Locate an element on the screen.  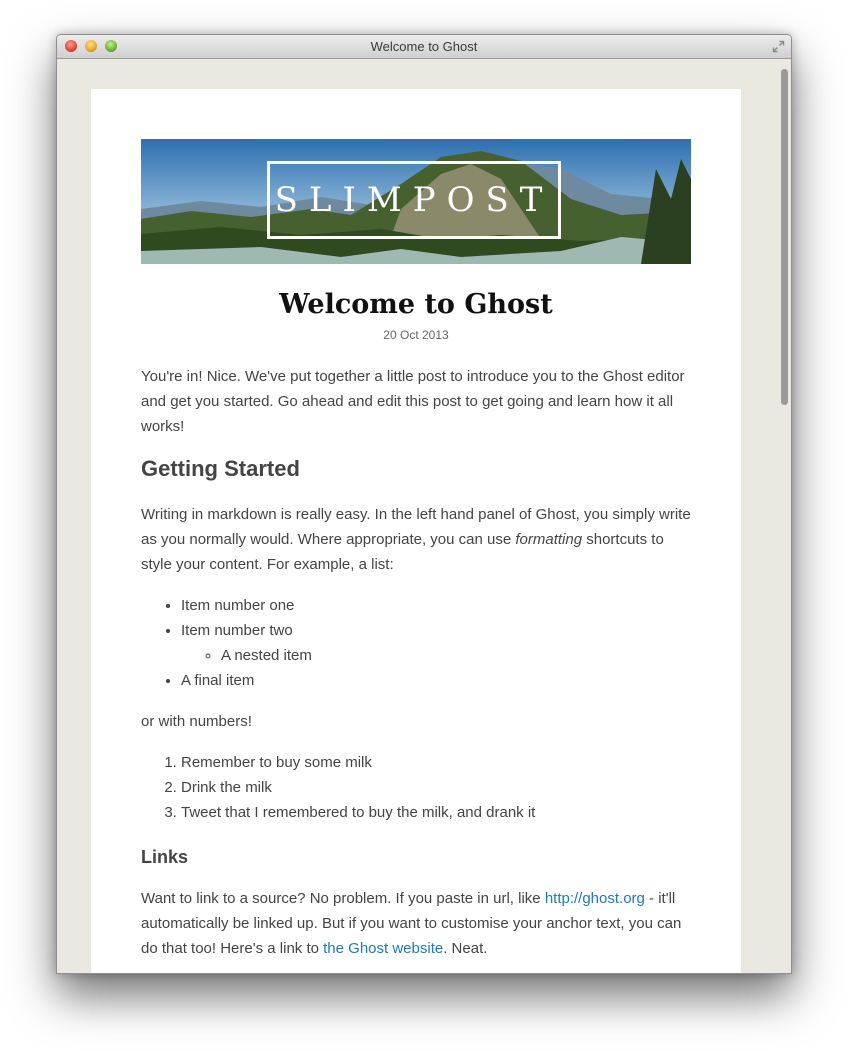
post-title: Welcome to Ghost is located at coordinates (416, 304).